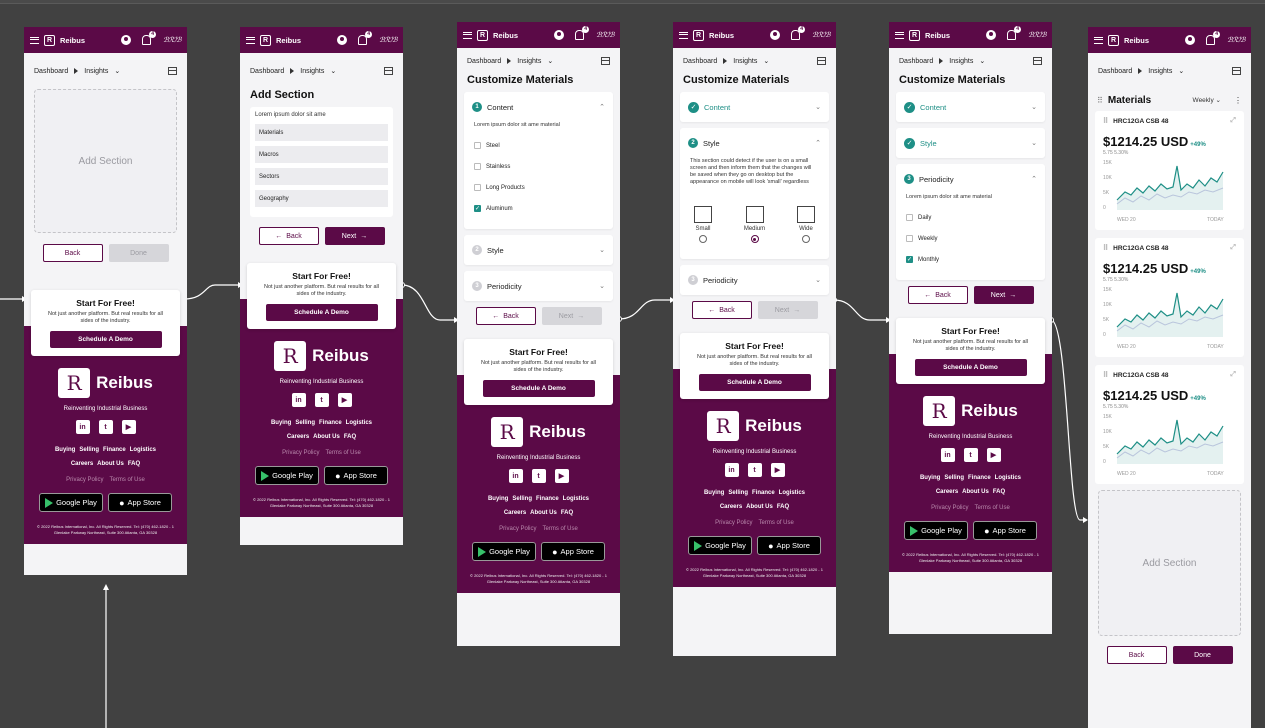  Describe the element at coordinates (571, 316) in the screenshot. I see `next-button: Next →` at that location.